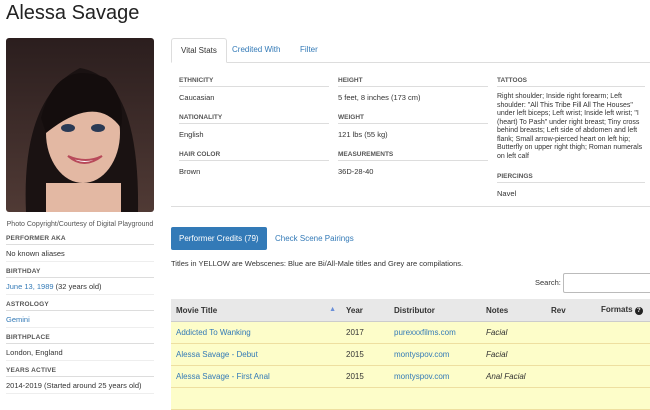  Describe the element at coordinates (365, 310) in the screenshot. I see `col-year: Year` at that location.